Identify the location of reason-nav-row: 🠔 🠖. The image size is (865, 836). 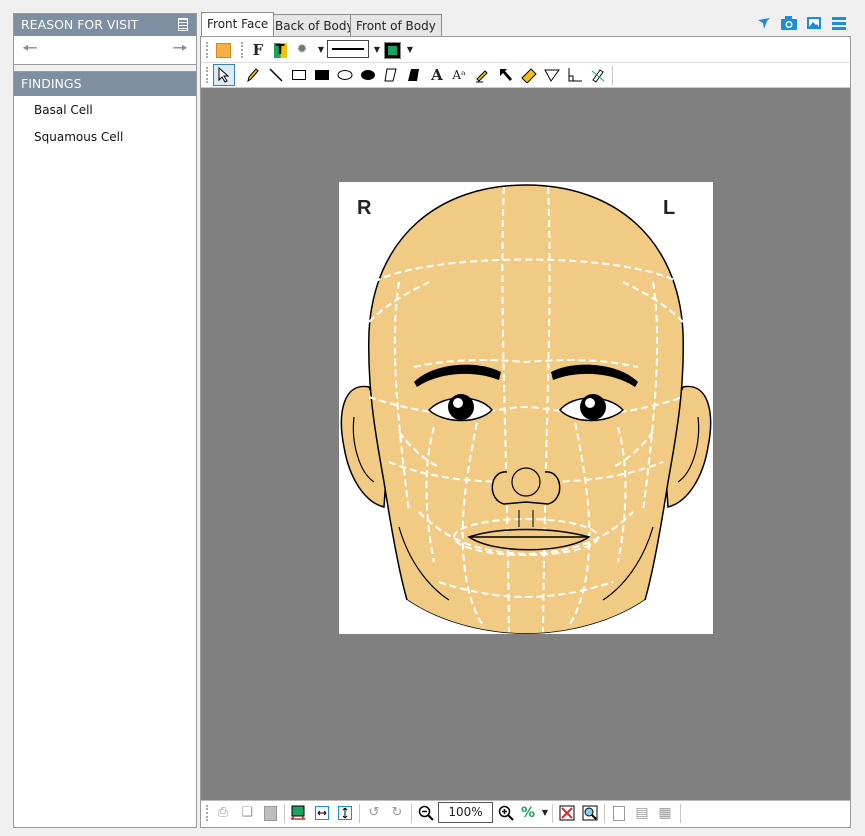
(105, 50).